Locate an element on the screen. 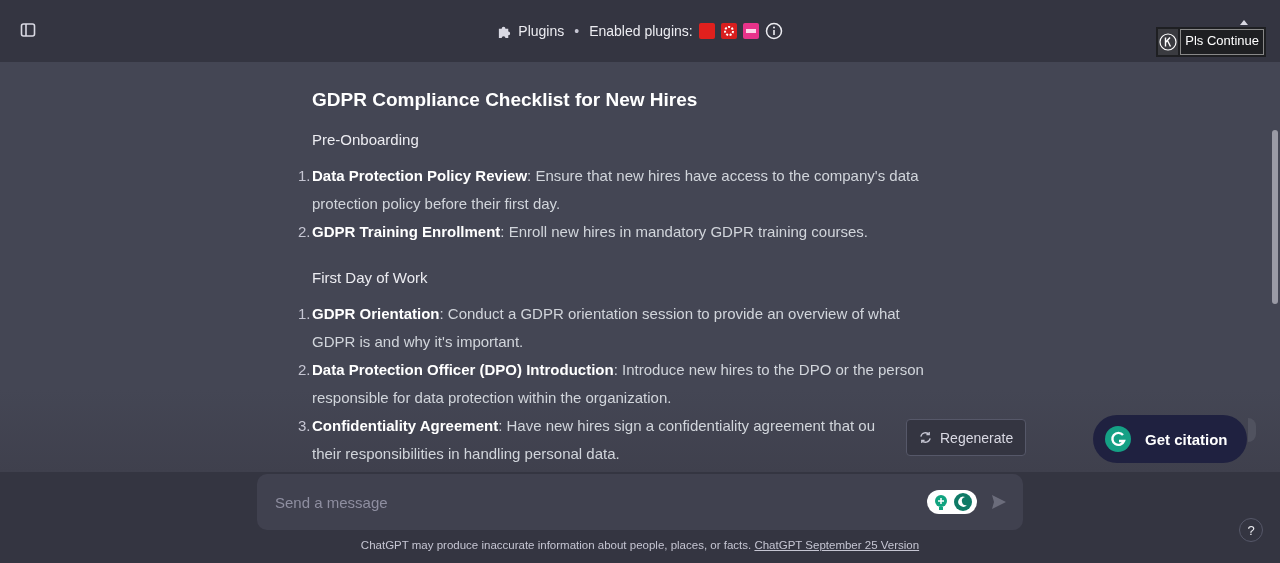  enabled-plugins-label: Enabled plugins: is located at coordinates (641, 31).